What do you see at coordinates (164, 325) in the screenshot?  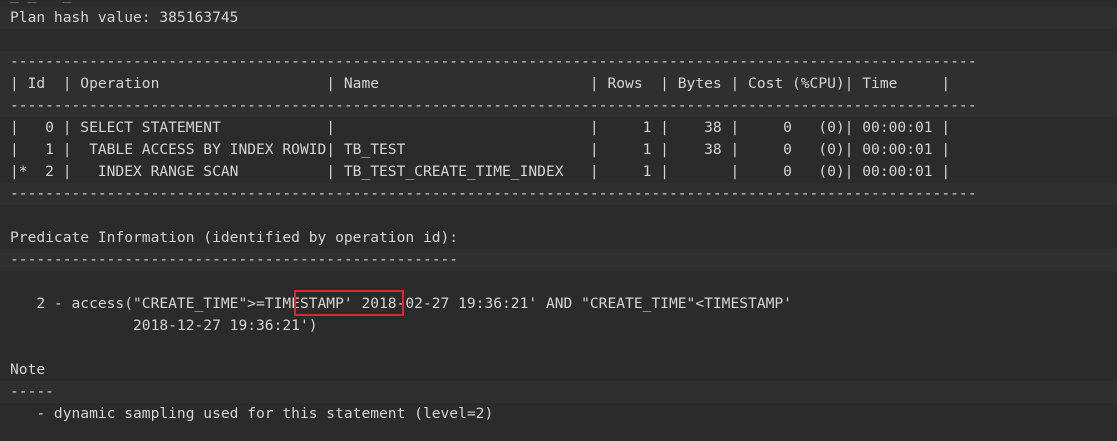 I see `predicate-access-continuation: 2018-12-27 19:36:21')` at bounding box center [164, 325].